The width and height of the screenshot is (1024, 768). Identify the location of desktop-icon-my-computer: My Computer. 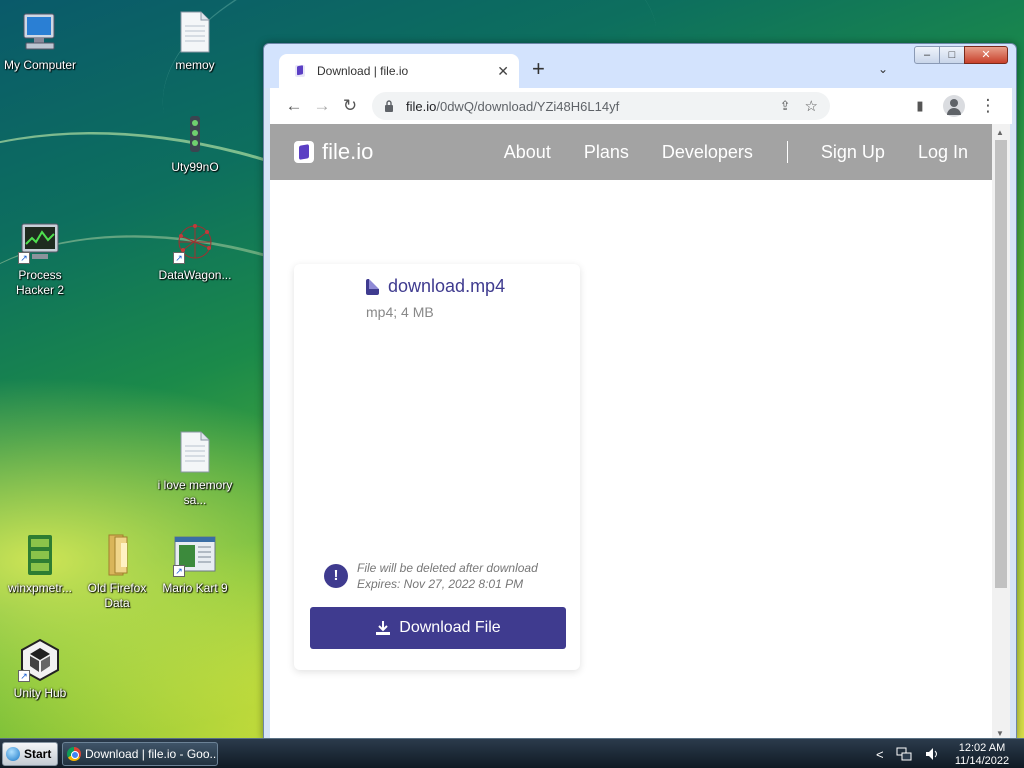
(40, 41).